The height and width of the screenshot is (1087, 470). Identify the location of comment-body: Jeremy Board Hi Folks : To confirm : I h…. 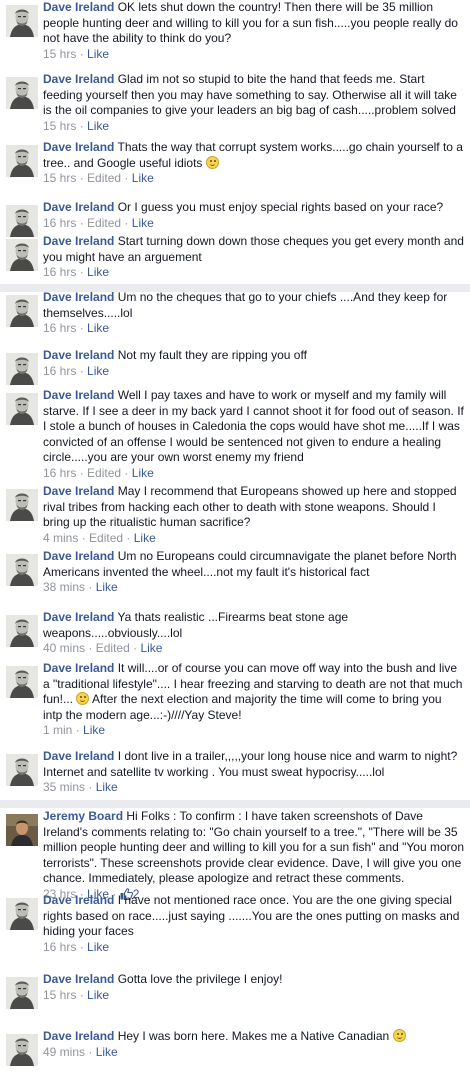
(253, 856).